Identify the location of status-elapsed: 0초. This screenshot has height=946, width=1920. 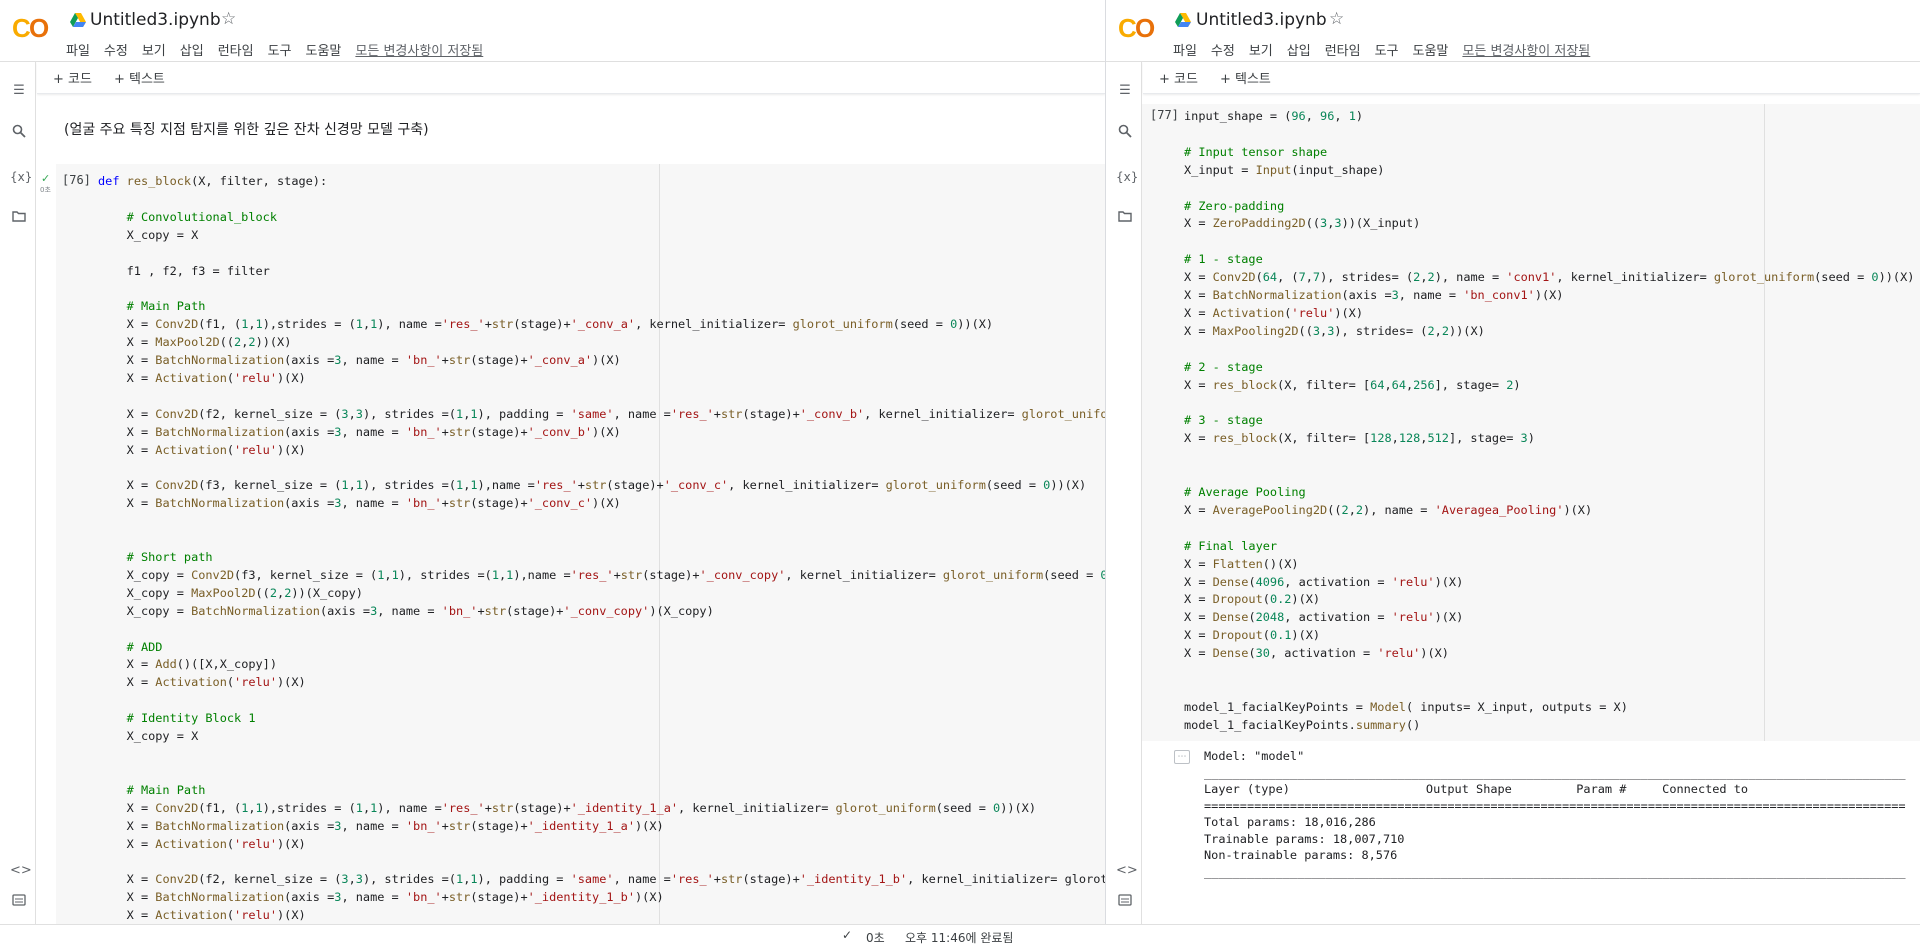
(875, 938).